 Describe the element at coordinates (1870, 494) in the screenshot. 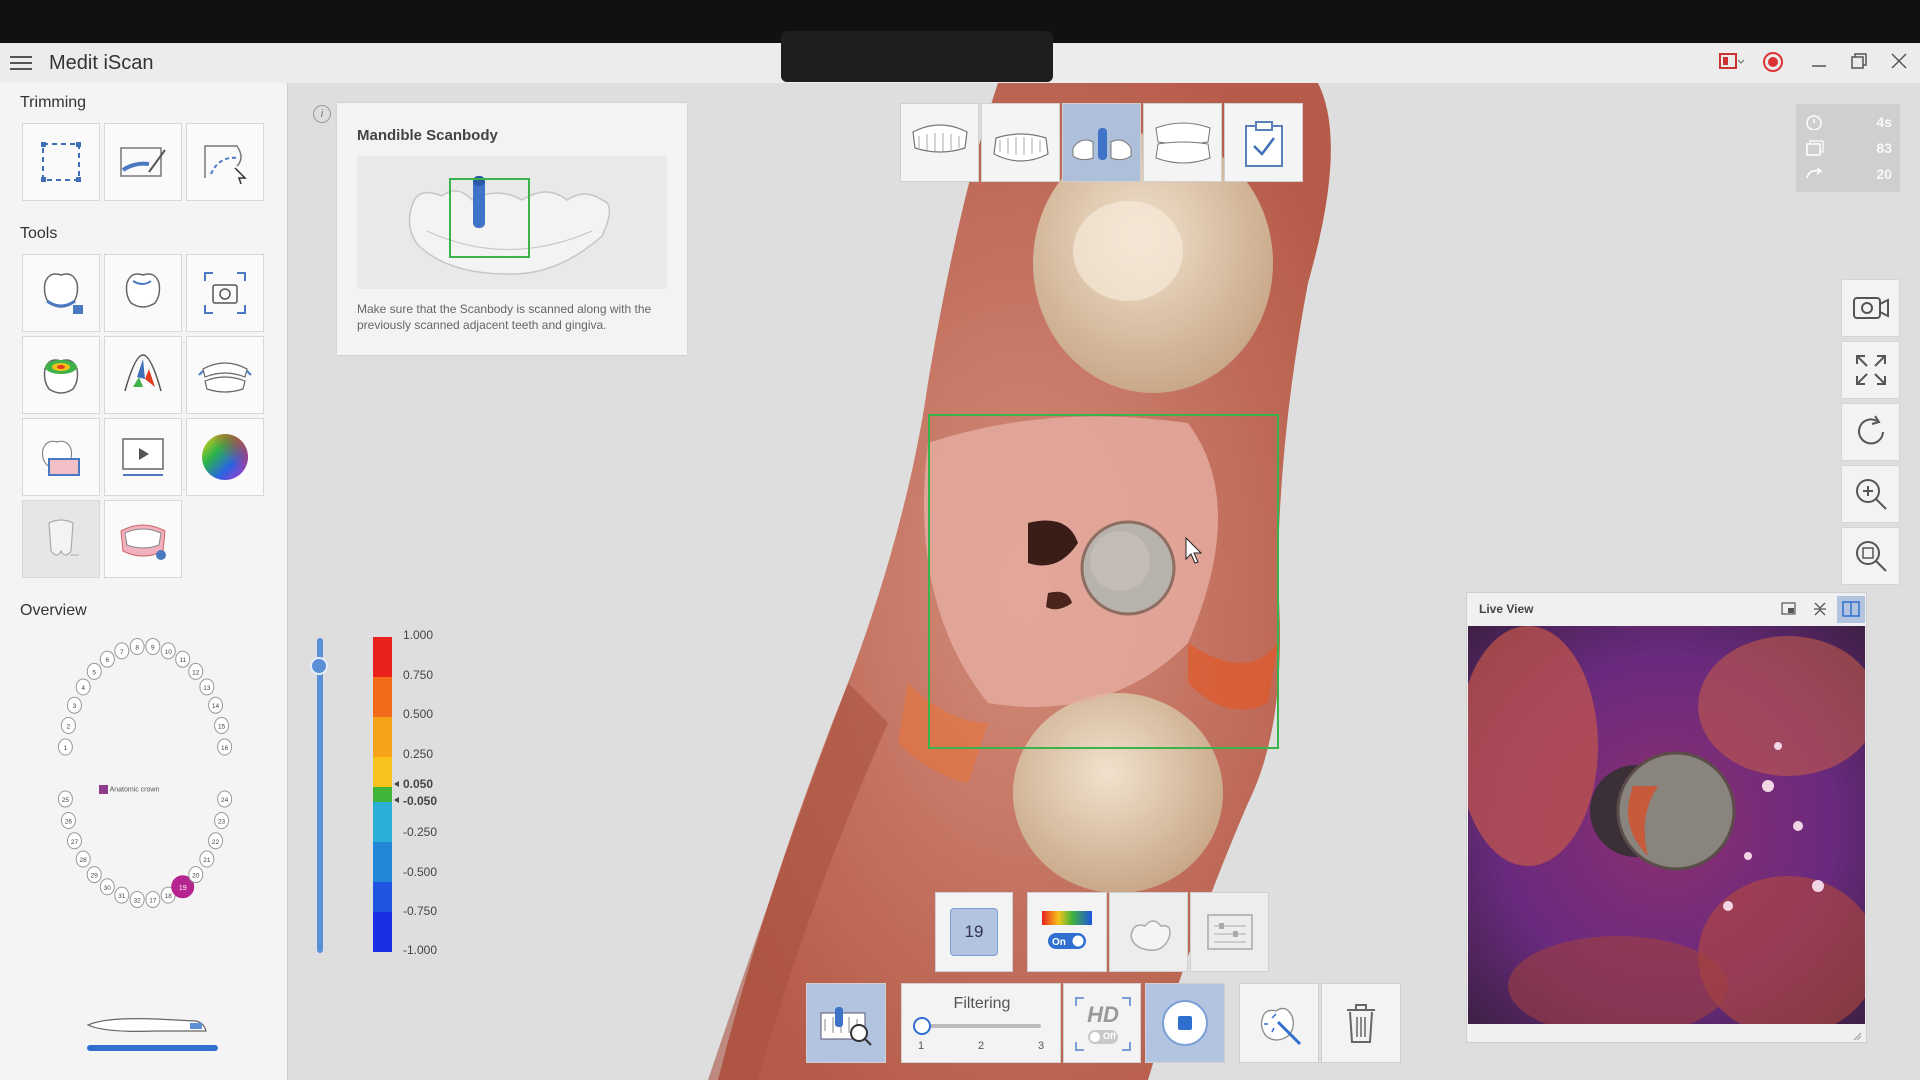

I see `zoom-in-button` at that location.